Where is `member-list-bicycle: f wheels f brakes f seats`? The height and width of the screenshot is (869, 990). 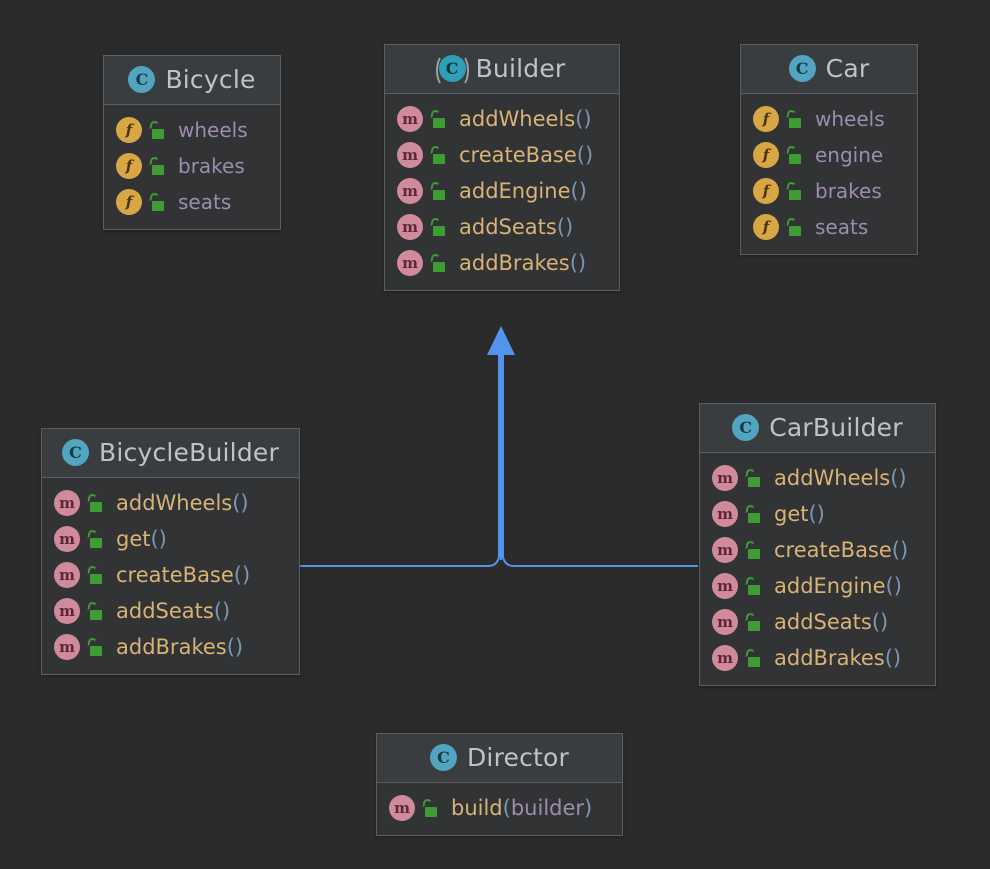 member-list-bicycle: f wheels f brakes f seats is located at coordinates (192, 167).